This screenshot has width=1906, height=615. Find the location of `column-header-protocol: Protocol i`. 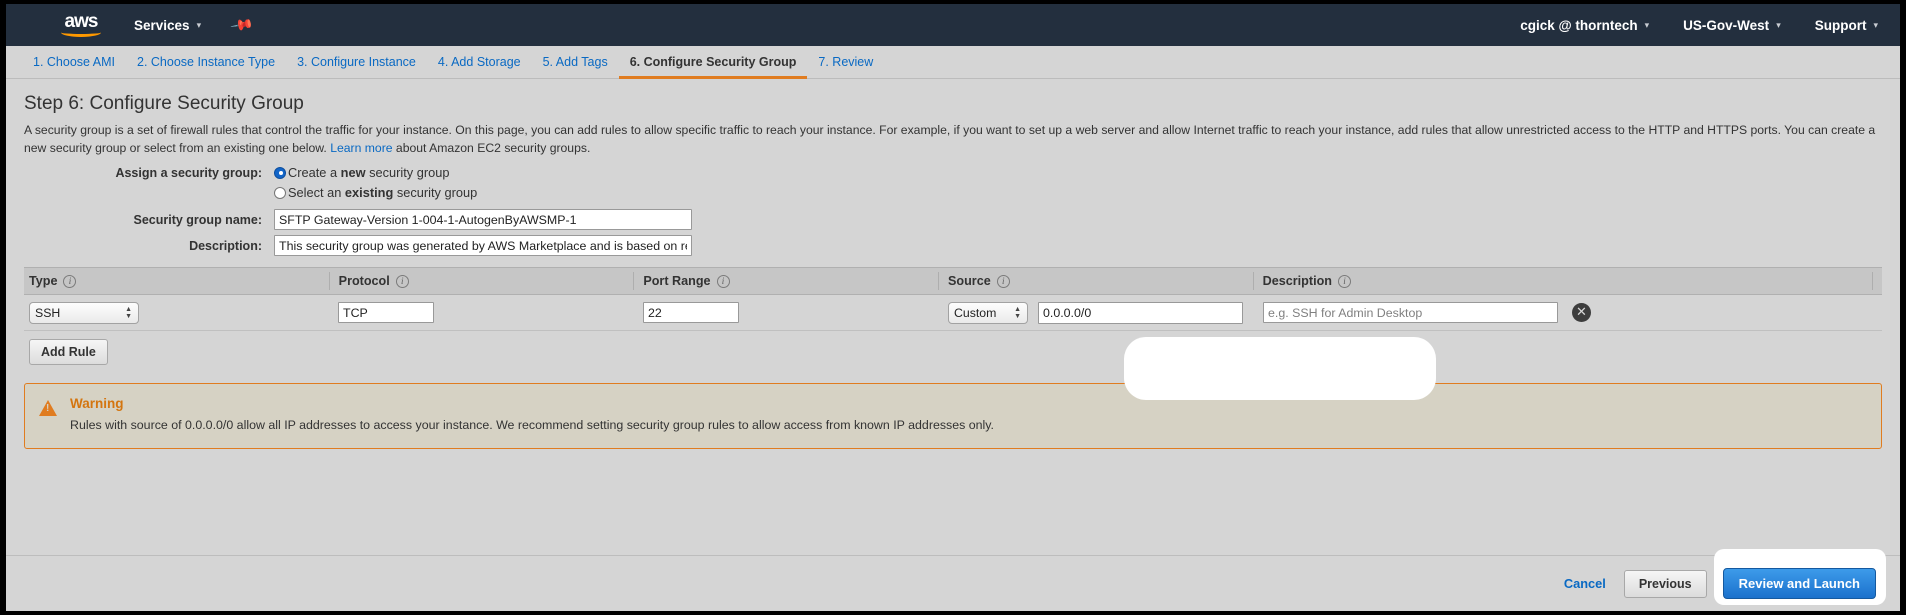

column-header-protocol: Protocol i is located at coordinates (481, 281).